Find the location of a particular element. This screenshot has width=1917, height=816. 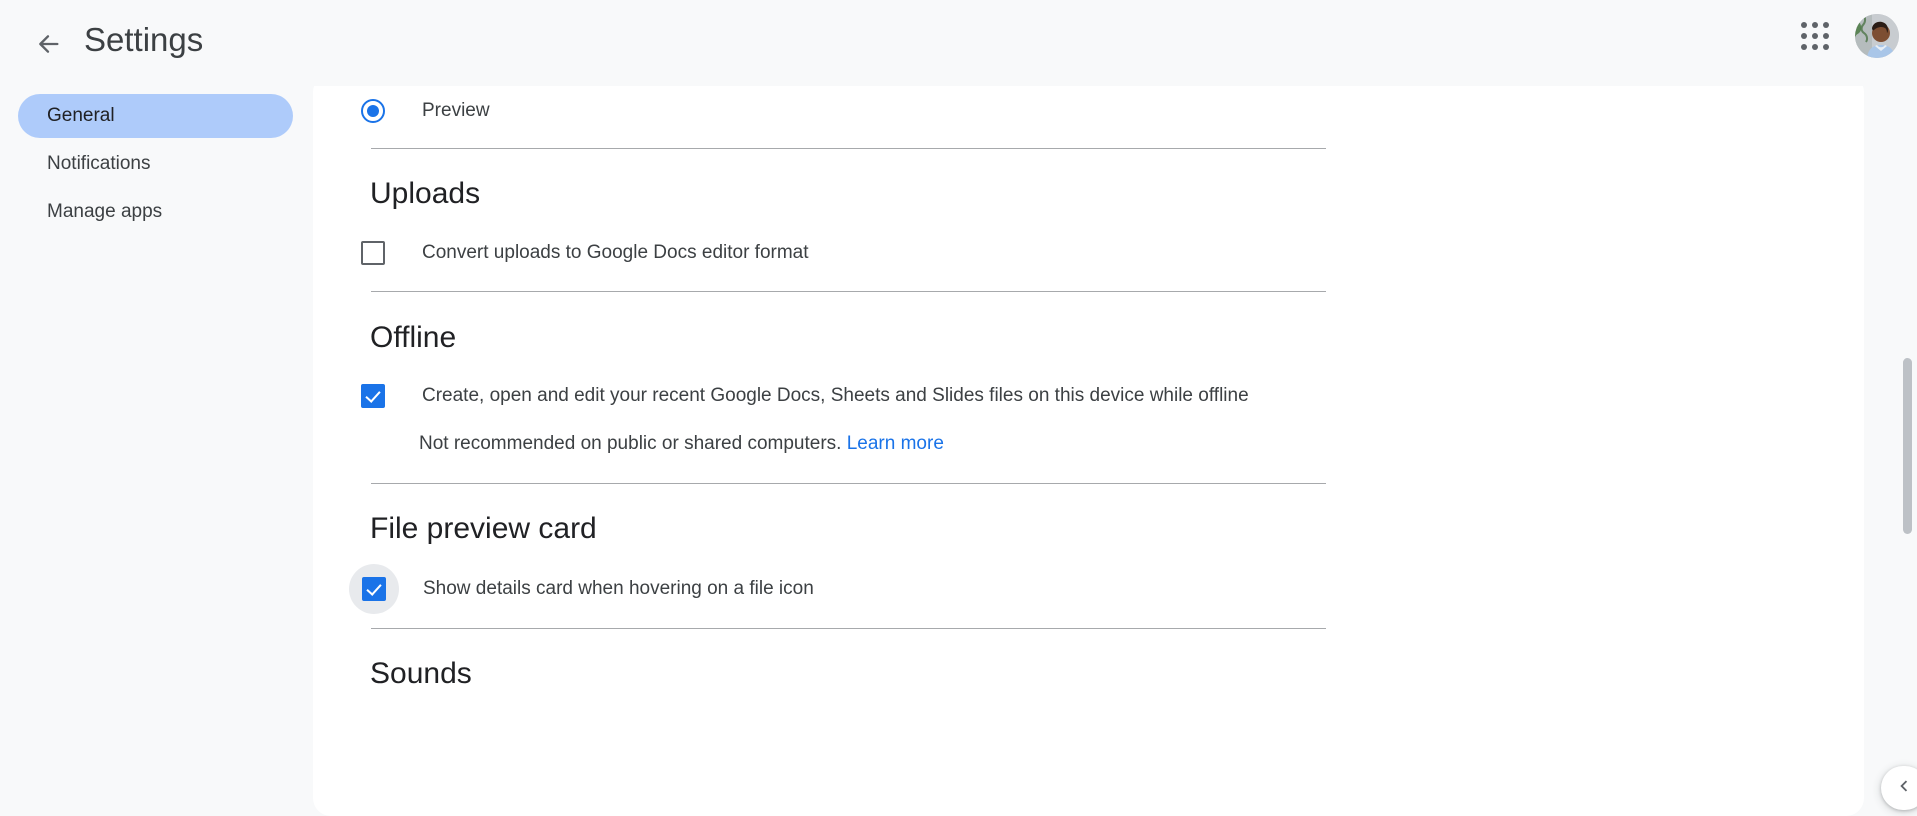

collapse-panel-button is located at coordinates (1899, 788).